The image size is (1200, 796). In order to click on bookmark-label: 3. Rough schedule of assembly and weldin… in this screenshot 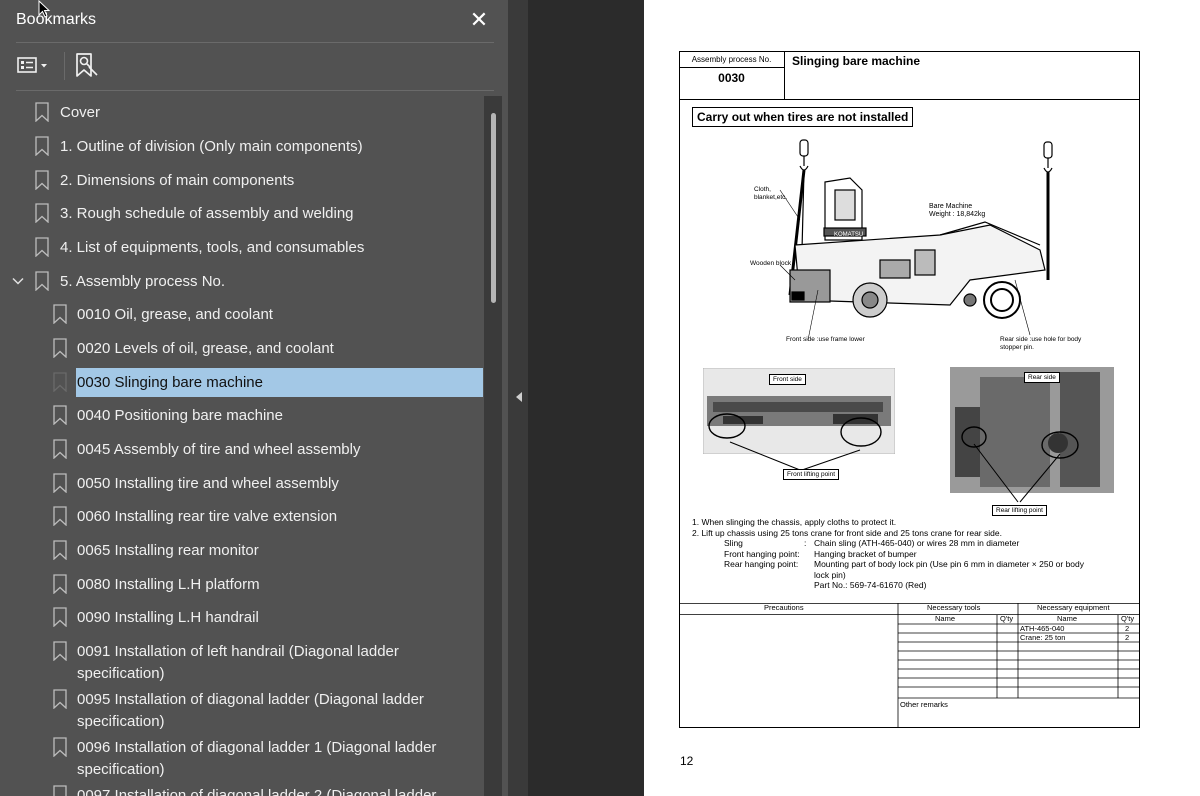, I will do `click(207, 213)`.